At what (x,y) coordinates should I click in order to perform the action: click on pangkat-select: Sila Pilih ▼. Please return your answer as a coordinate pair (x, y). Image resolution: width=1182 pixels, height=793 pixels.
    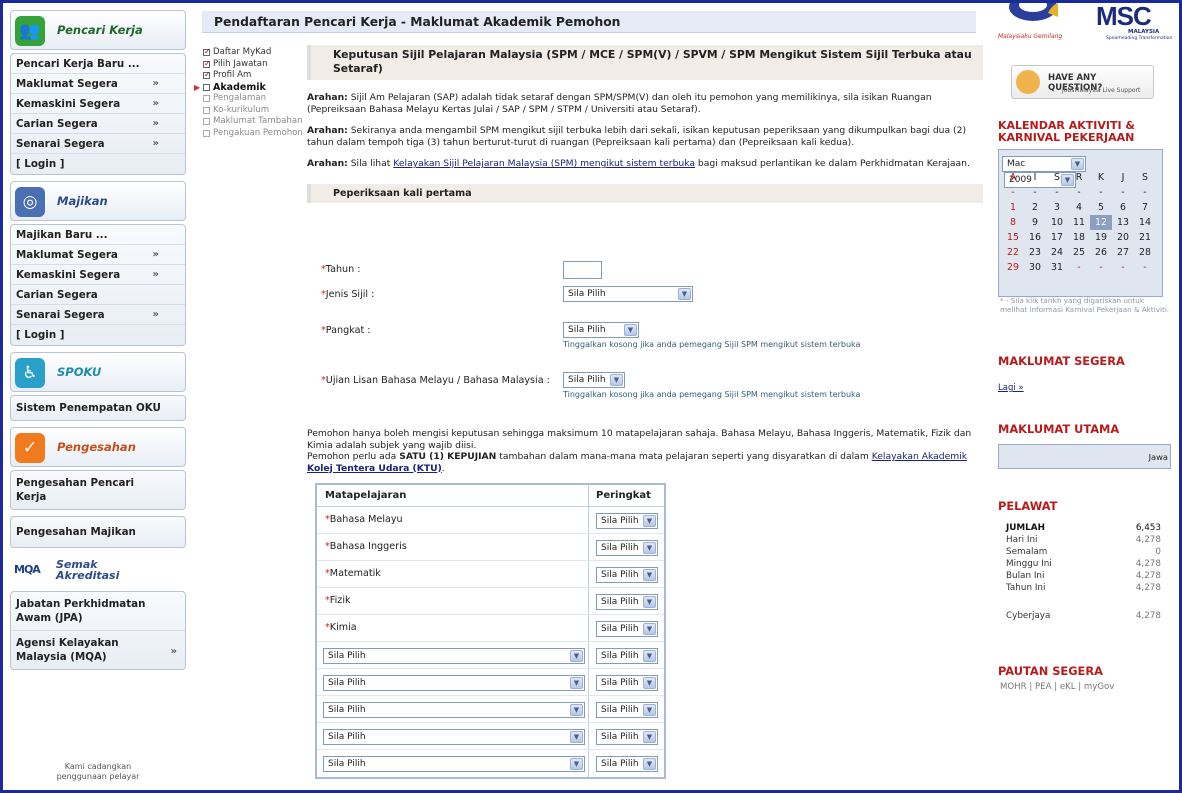
    Looking at the image, I should click on (601, 330).